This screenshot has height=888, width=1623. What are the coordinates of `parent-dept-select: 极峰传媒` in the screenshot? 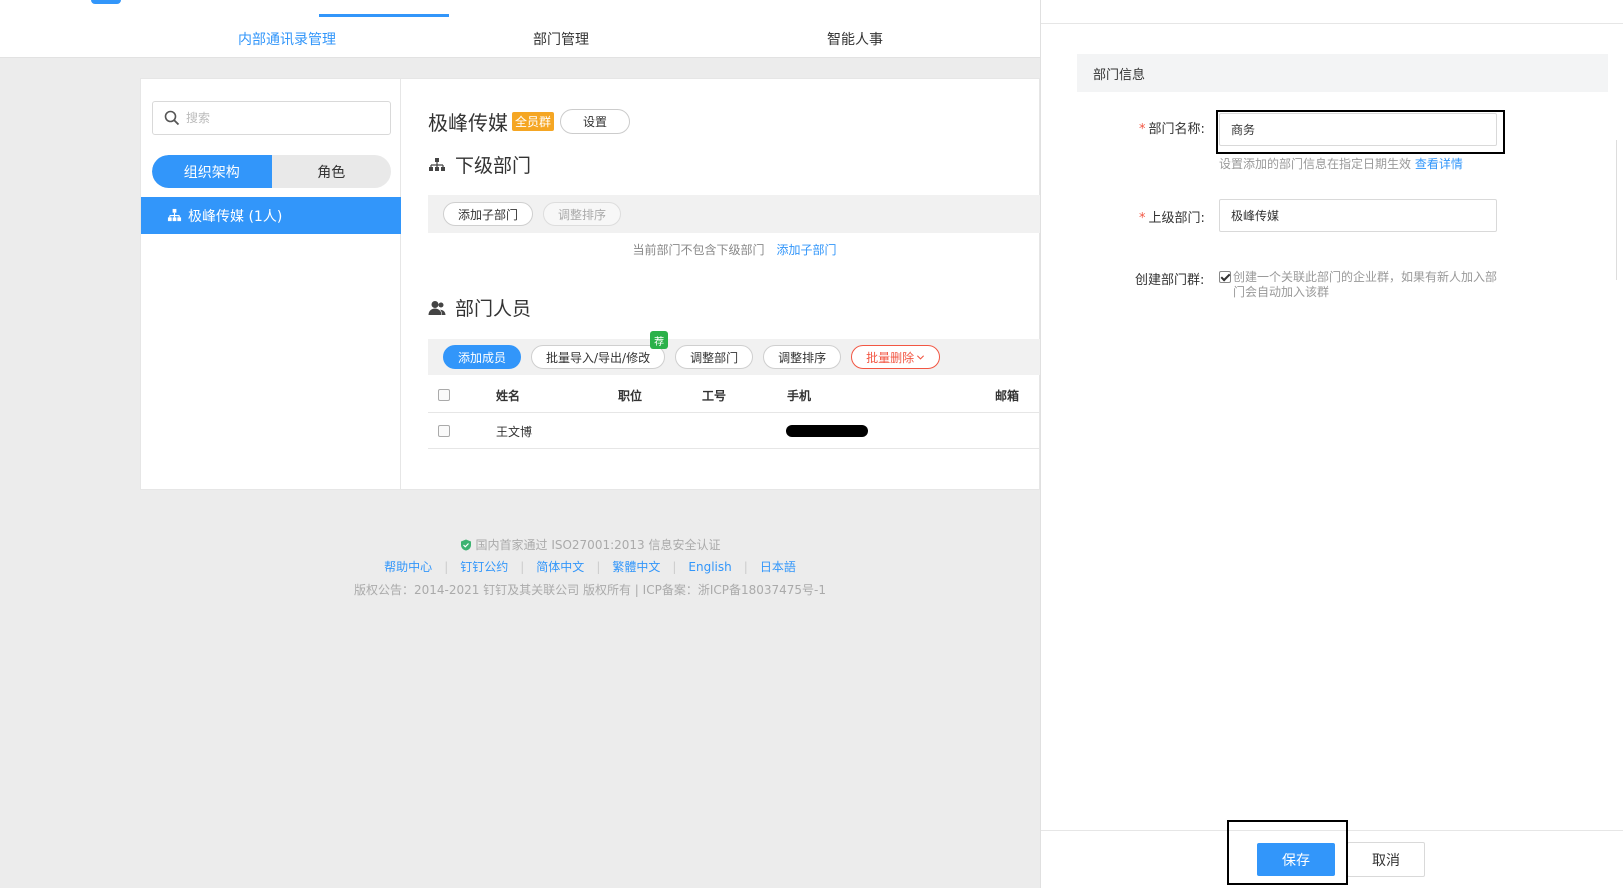 It's located at (1358, 215).